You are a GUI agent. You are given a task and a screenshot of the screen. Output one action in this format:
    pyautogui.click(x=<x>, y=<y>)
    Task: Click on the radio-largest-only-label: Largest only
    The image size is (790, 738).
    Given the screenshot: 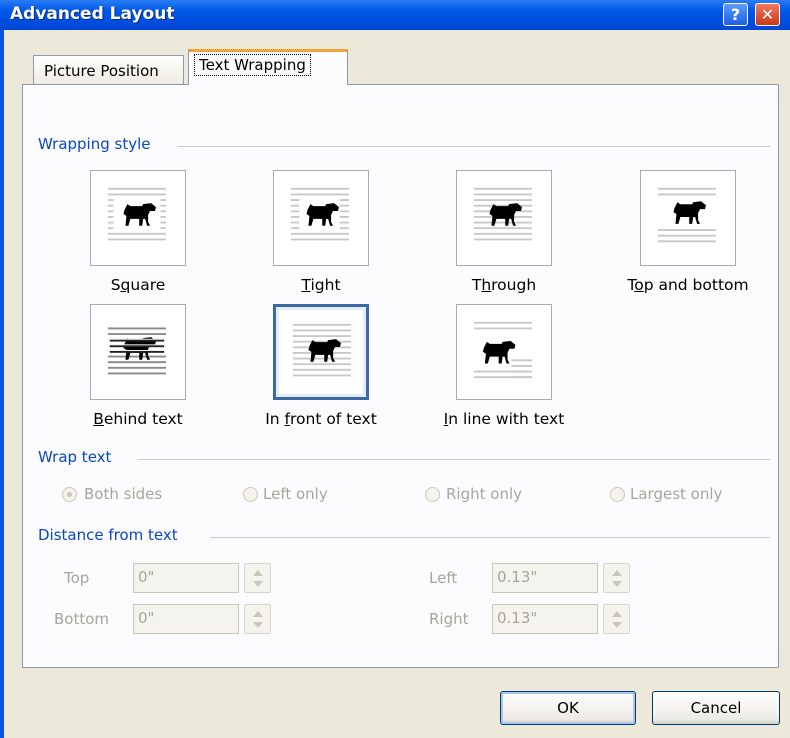 What is the action you would take?
    pyautogui.click(x=676, y=494)
    